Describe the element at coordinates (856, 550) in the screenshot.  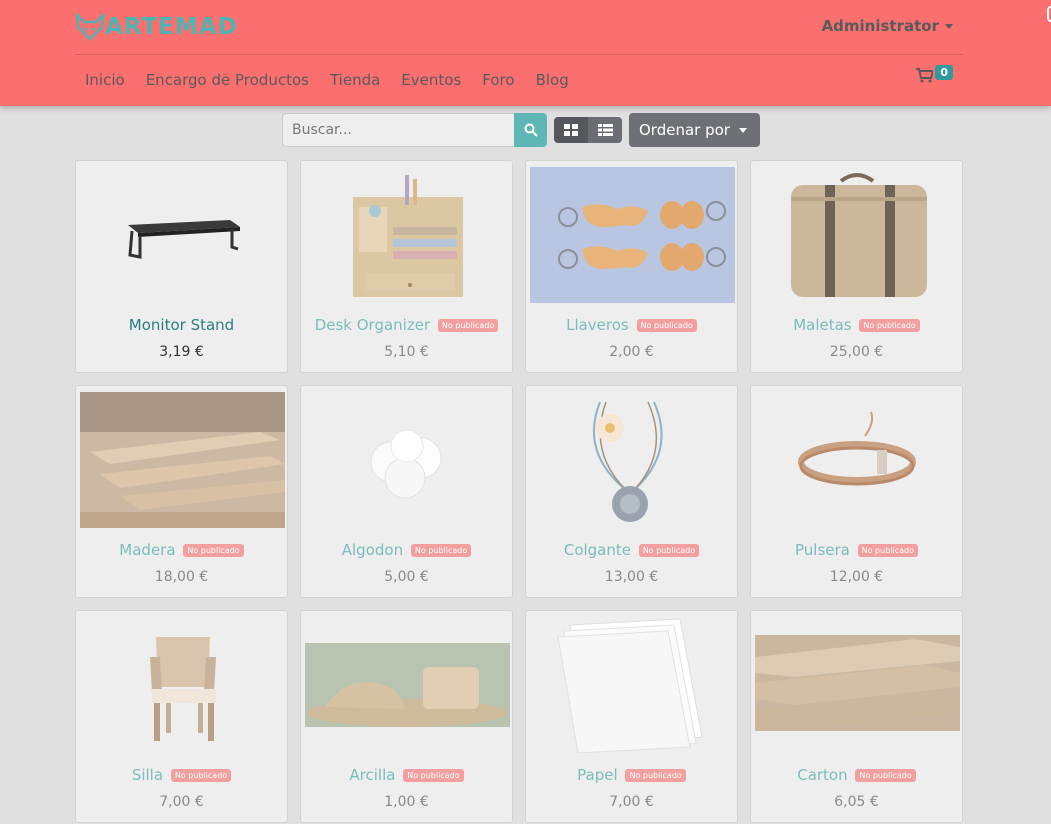
I see `product-title: Pulsera No publicado` at that location.